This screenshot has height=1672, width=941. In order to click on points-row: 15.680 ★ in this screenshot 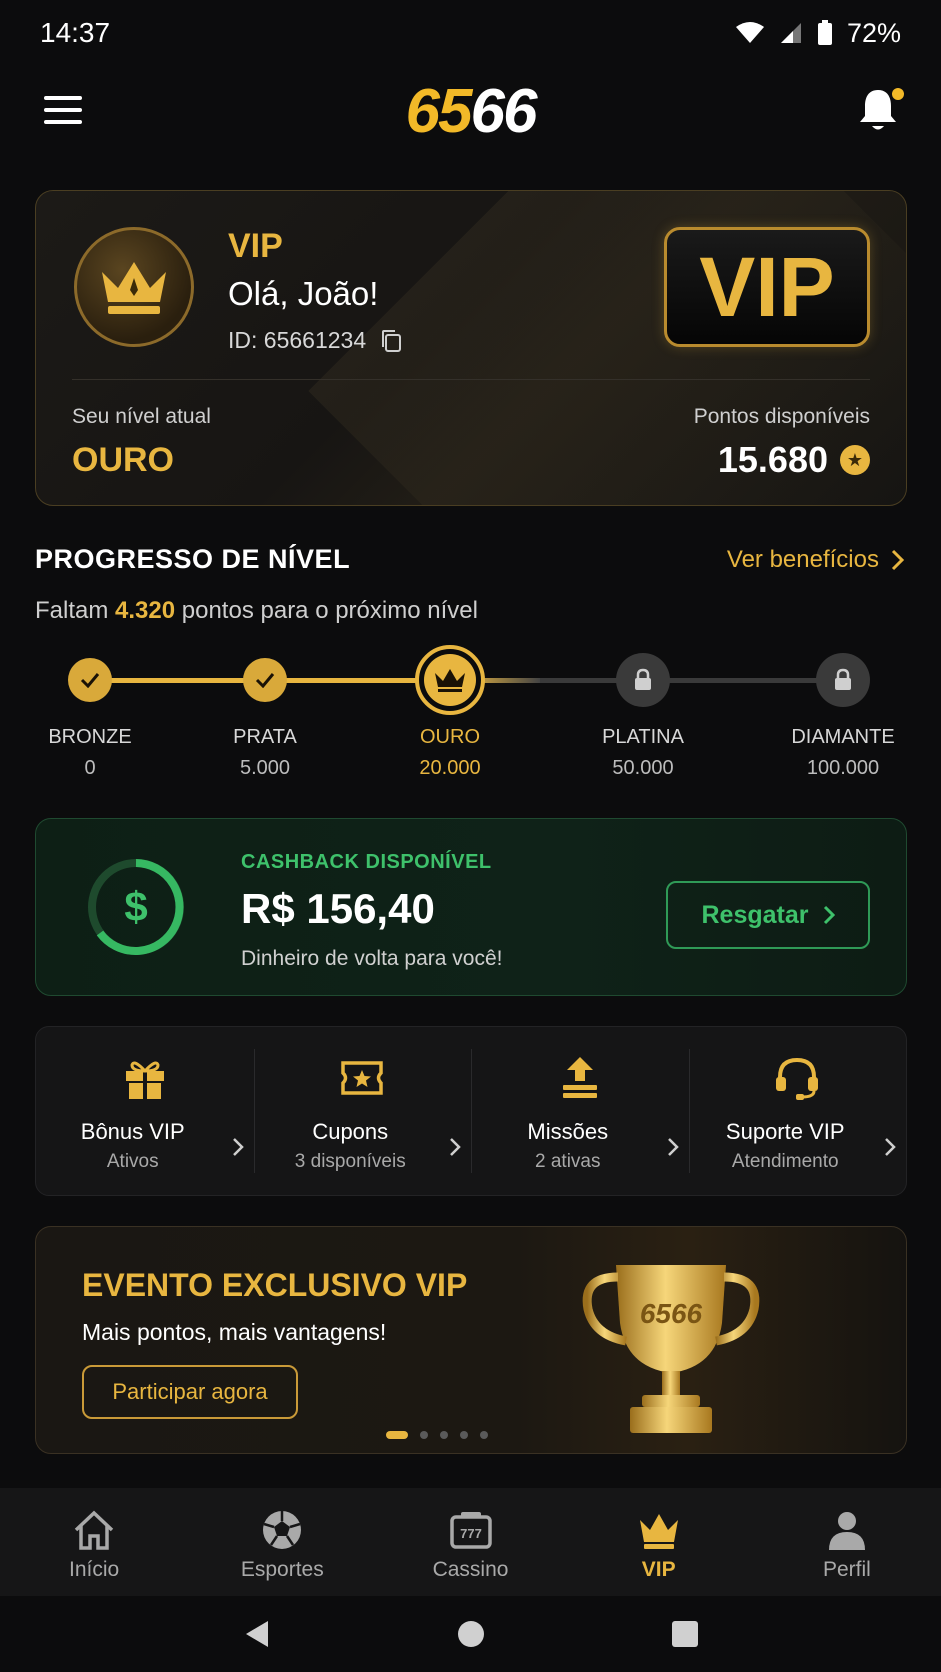, I will do `click(794, 460)`.